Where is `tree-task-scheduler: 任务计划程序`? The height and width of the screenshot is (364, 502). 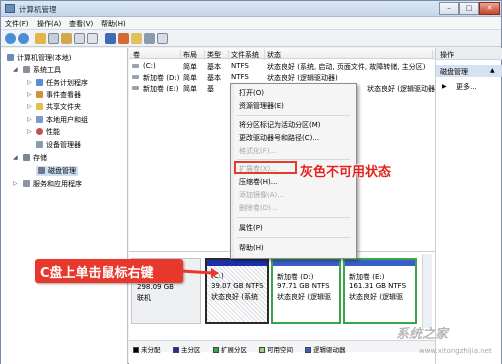
tree-task-scheduler: 任务计划程序 is located at coordinates (62, 83).